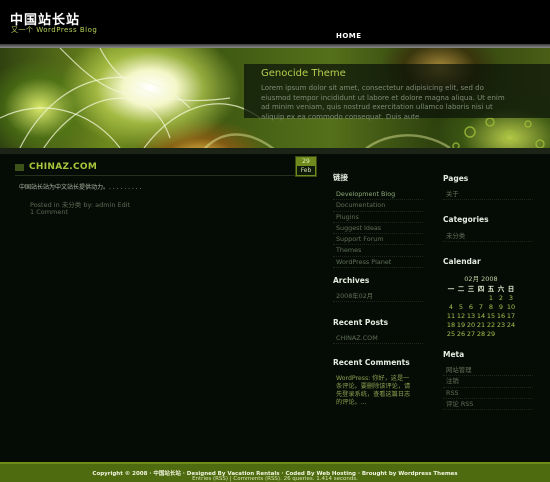 This screenshot has width=550, height=482. Describe the element at coordinates (378, 263) in the screenshot. I see `links-item: WordPress Planet` at that location.